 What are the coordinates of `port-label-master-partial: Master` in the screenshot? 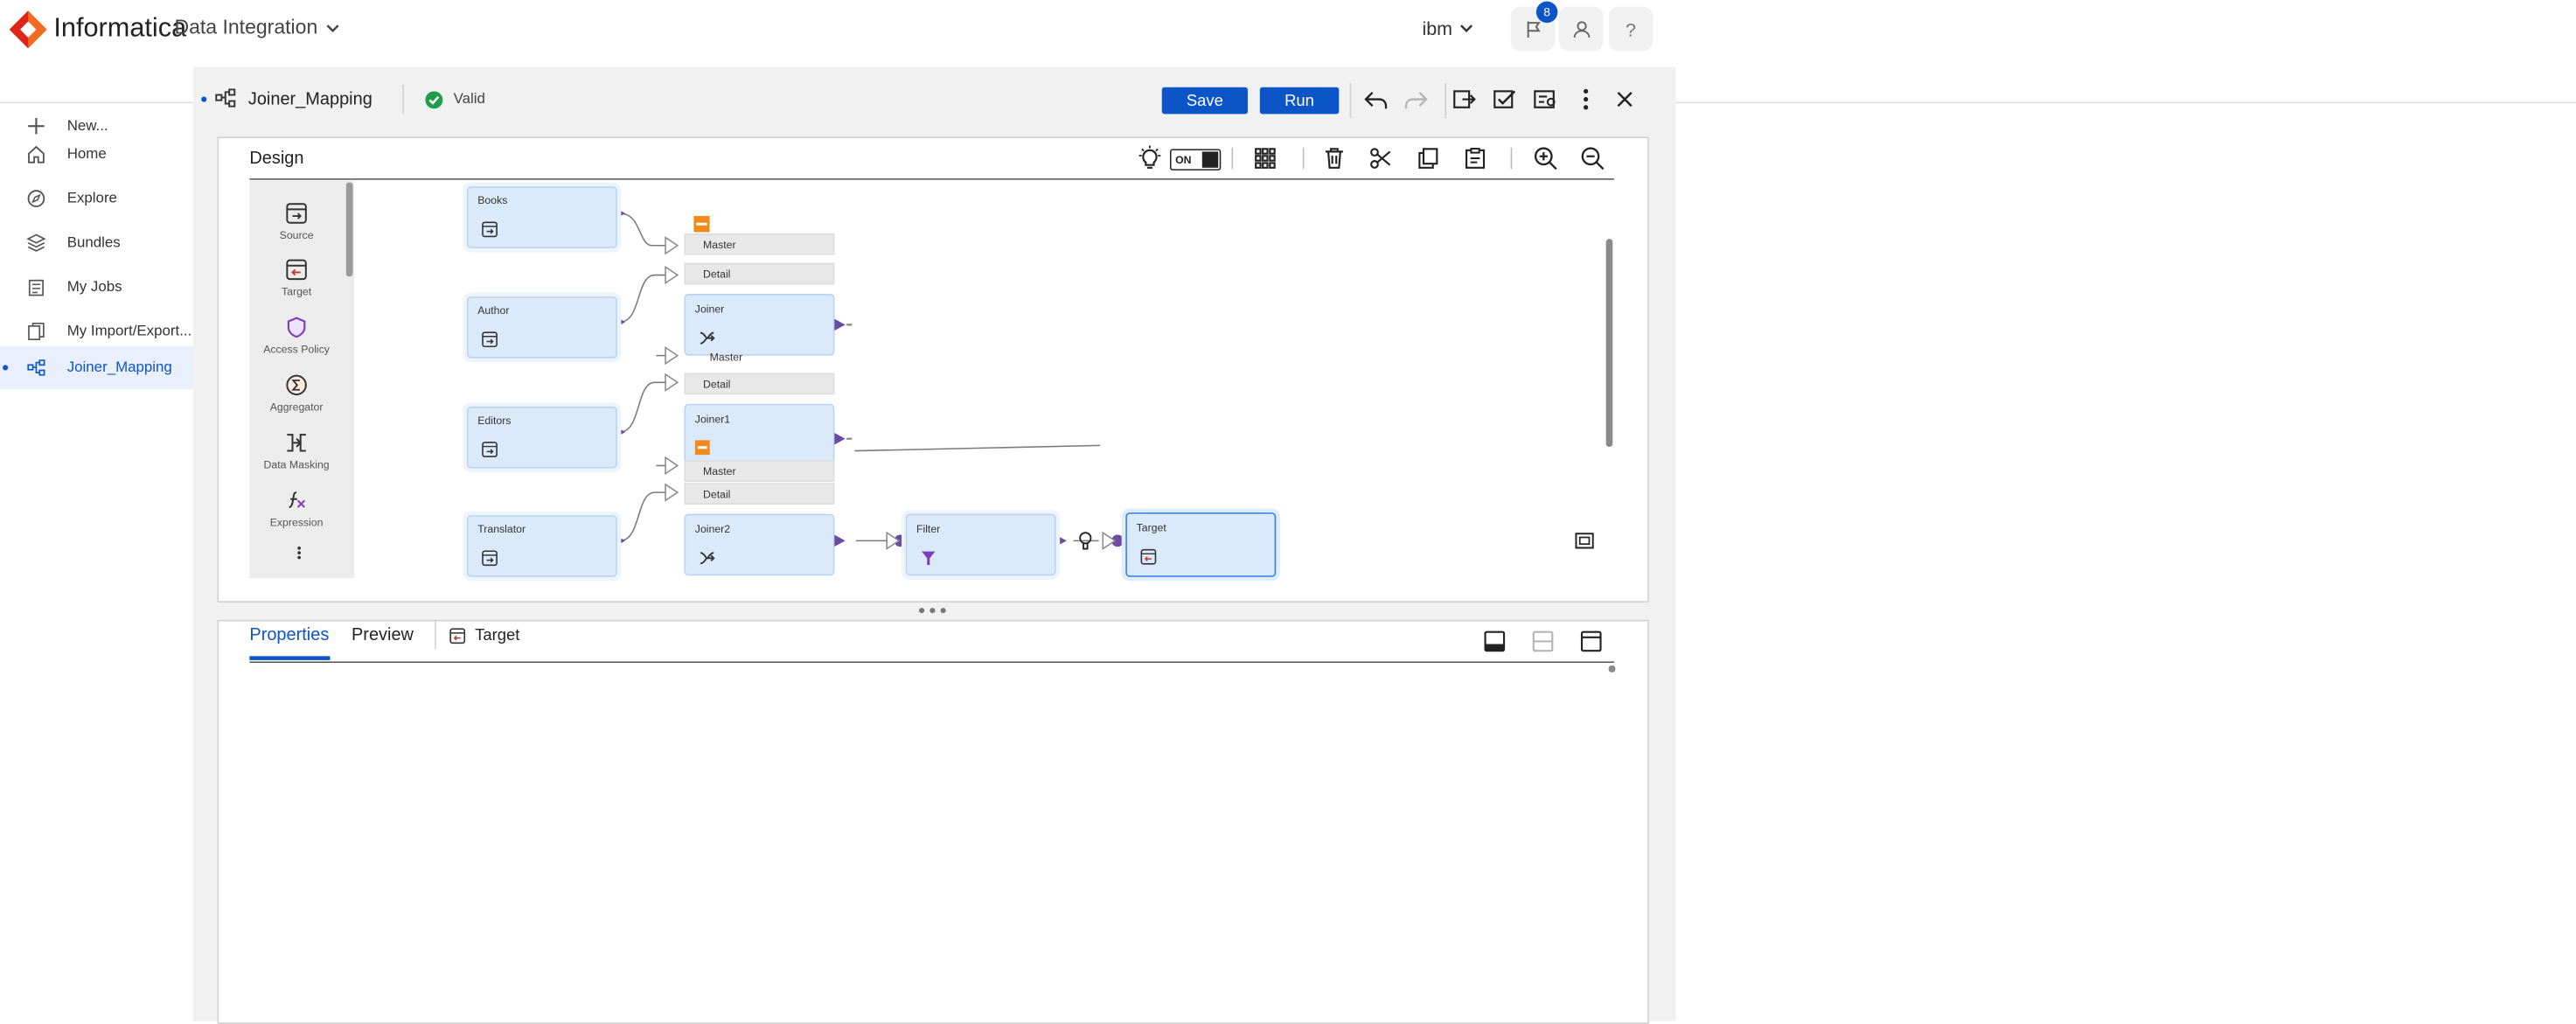 It's located at (726, 358).